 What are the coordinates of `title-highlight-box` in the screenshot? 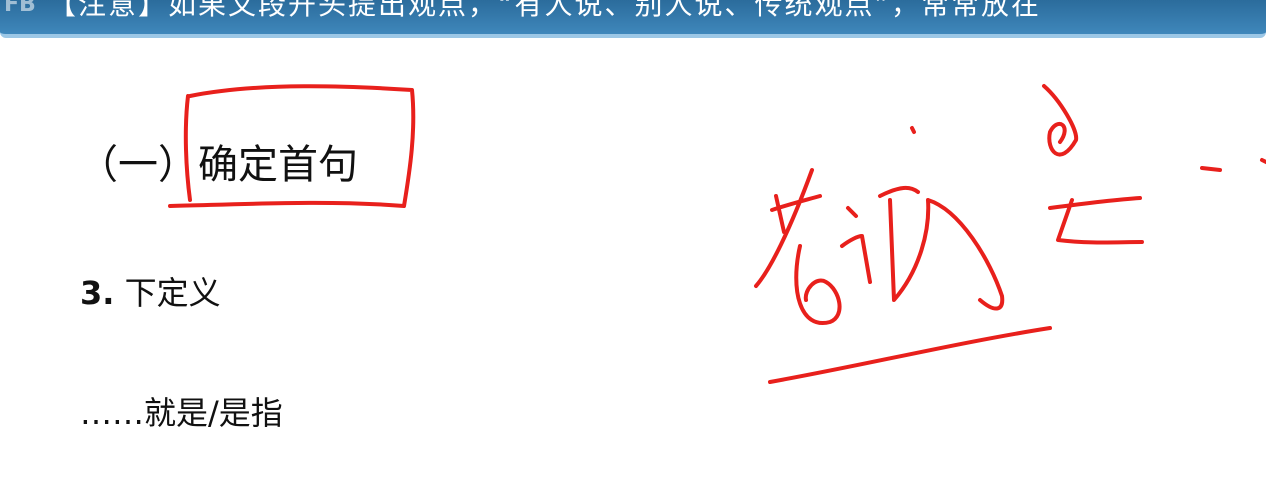 It's located at (292, 146).